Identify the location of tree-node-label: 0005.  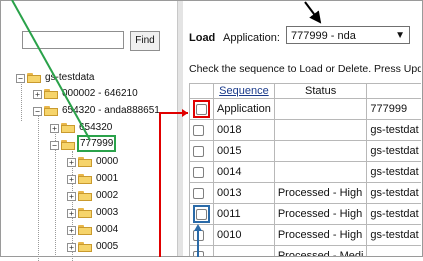
(107, 246).